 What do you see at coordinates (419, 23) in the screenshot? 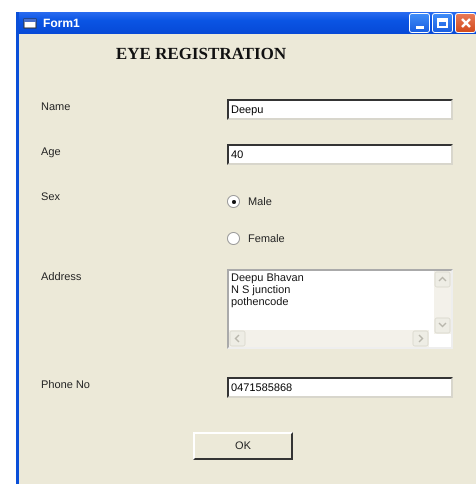
I see `minimize-button` at bounding box center [419, 23].